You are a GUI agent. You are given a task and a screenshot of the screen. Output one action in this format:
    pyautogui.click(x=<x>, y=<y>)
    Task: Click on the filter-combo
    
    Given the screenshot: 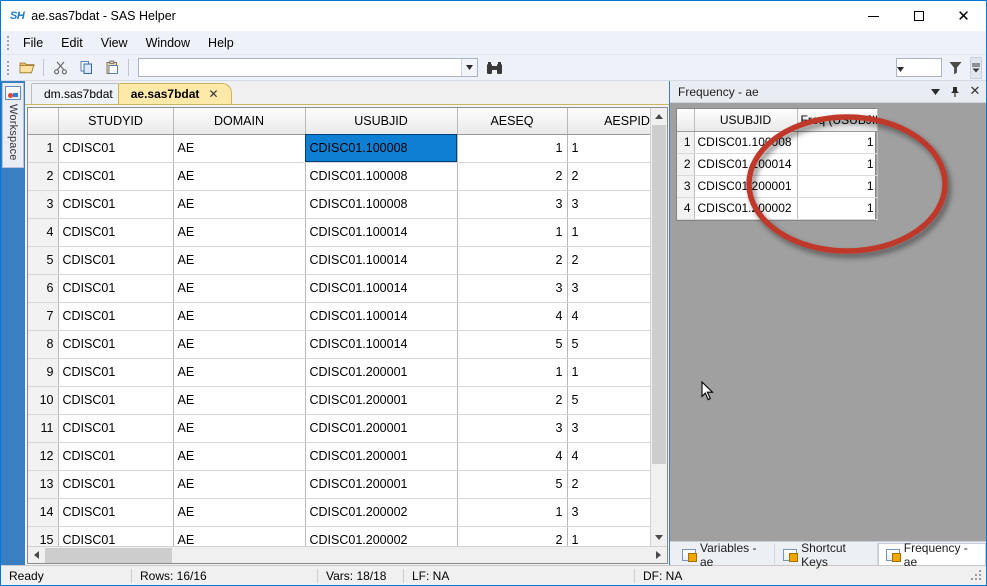 What is the action you would take?
    pyautogui.click(x=919, y=67)
    